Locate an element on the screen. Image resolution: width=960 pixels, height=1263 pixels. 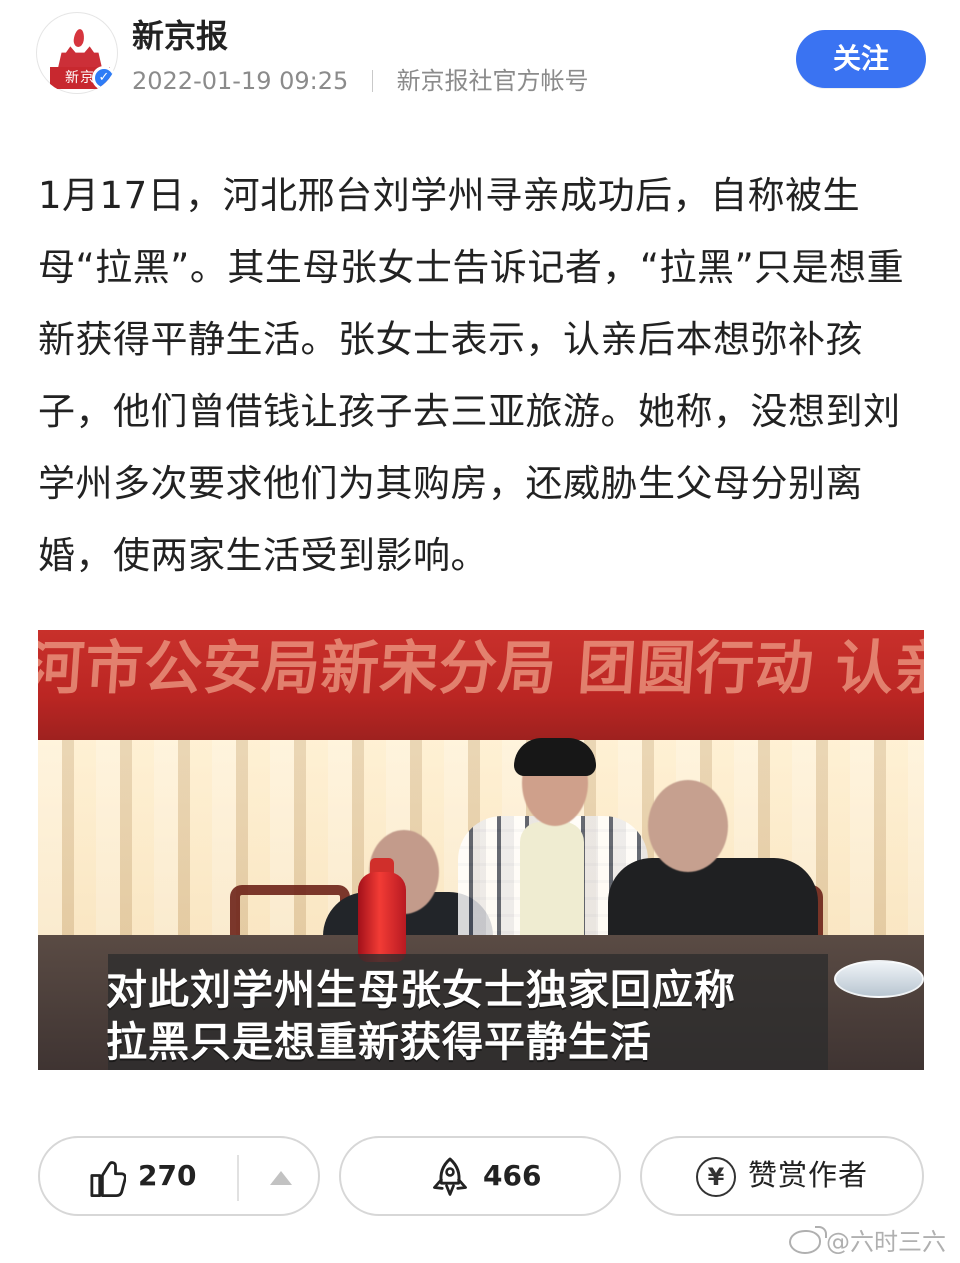
caption-line-1: 对此刘学州生母张女士独家回应称 is located at coordinates (421, 990).